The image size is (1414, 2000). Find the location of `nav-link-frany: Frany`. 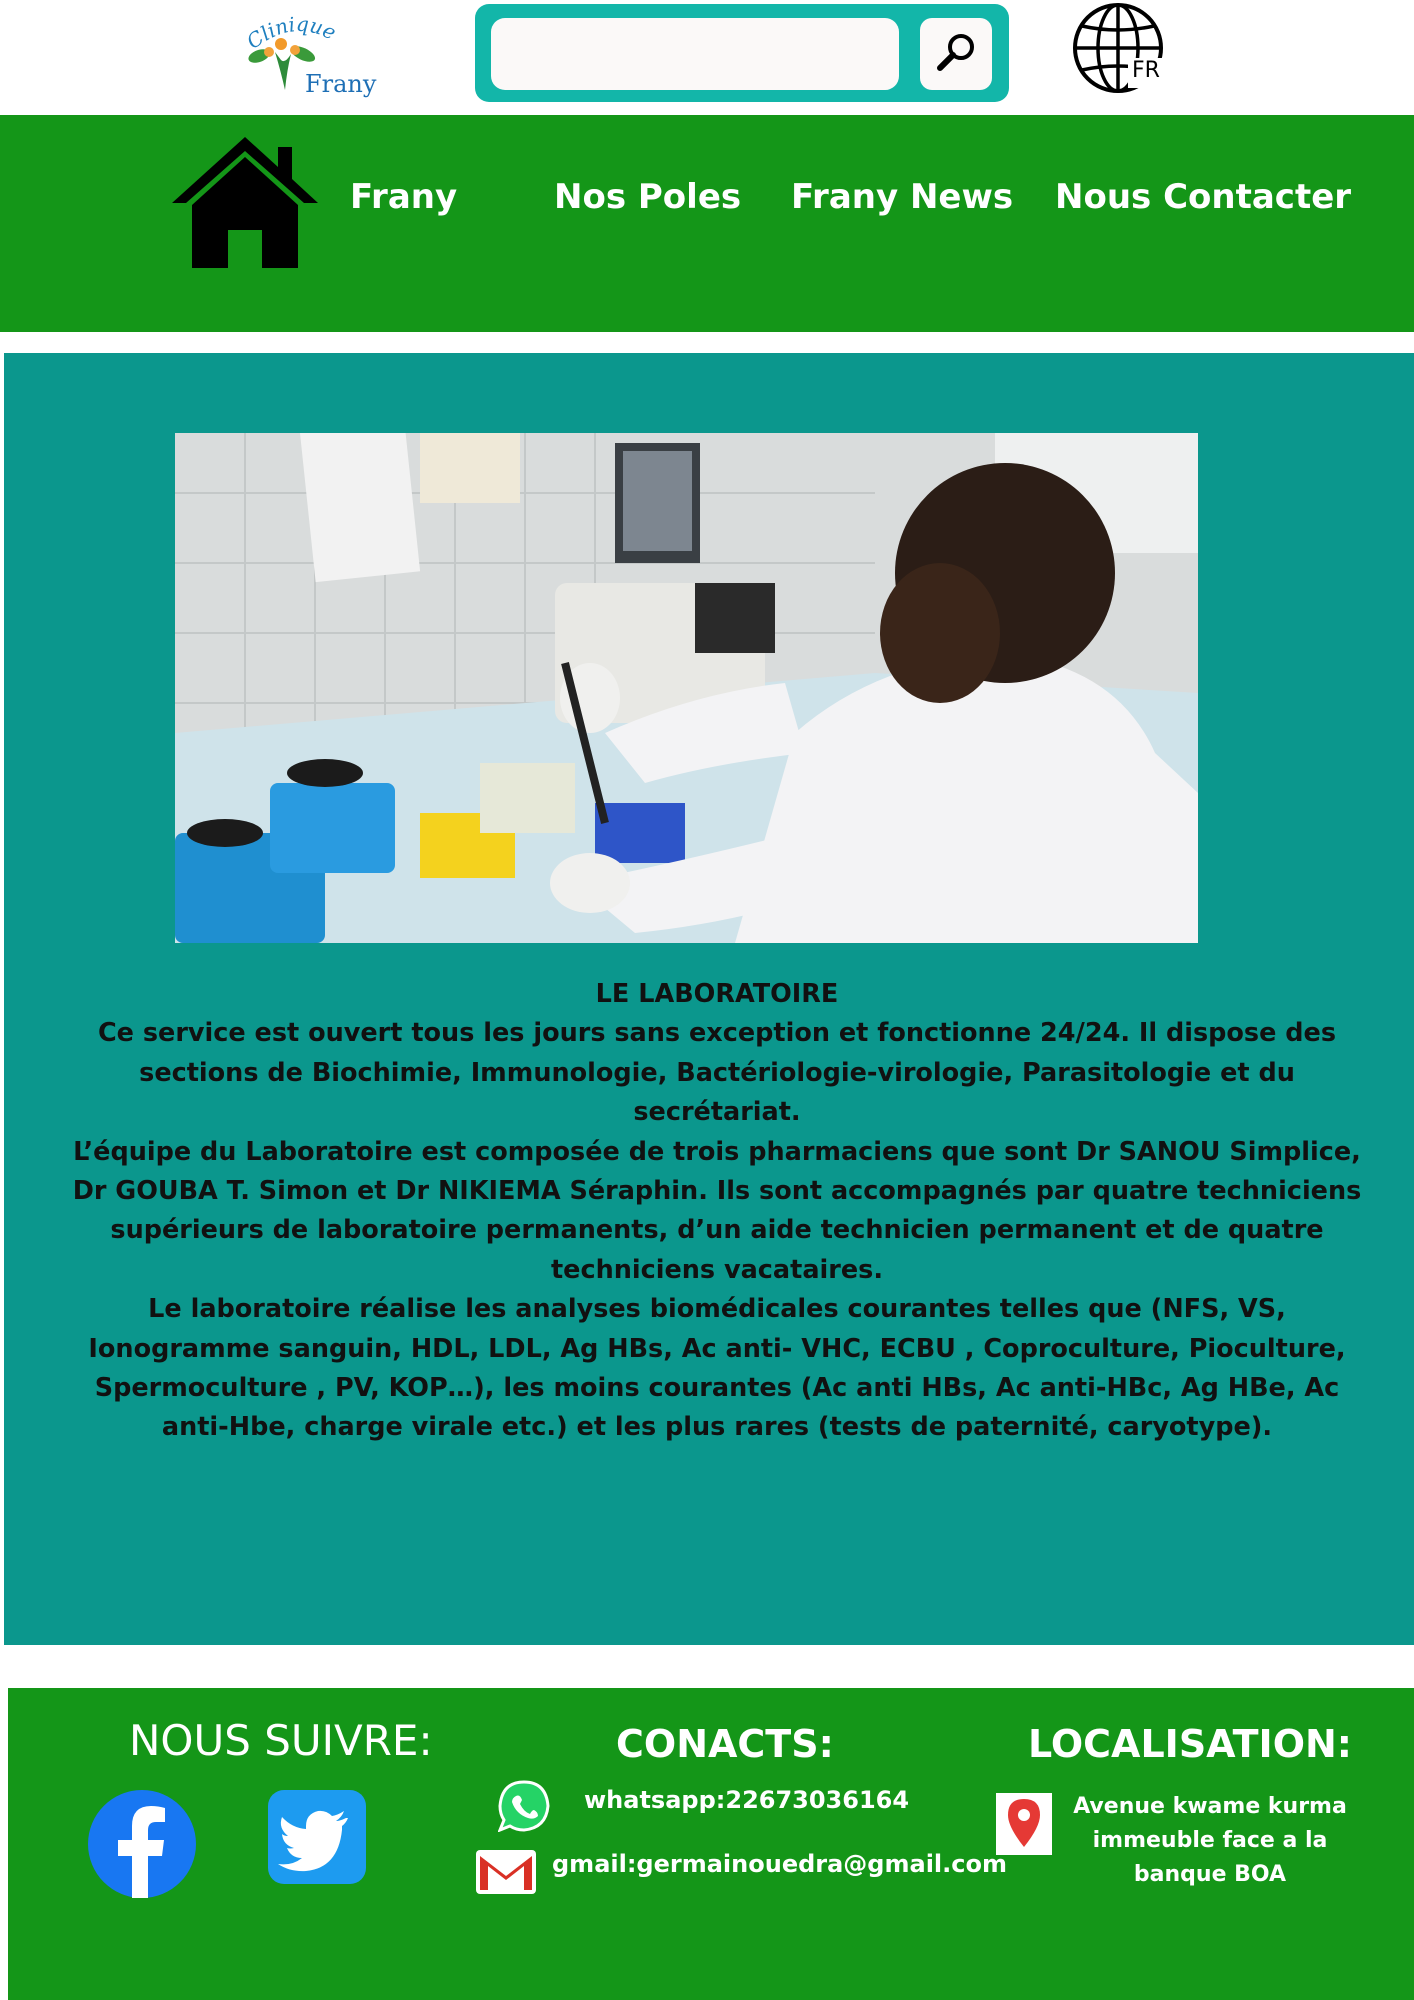

nav-link-frany: Frany is located at coordinates (403, 197).